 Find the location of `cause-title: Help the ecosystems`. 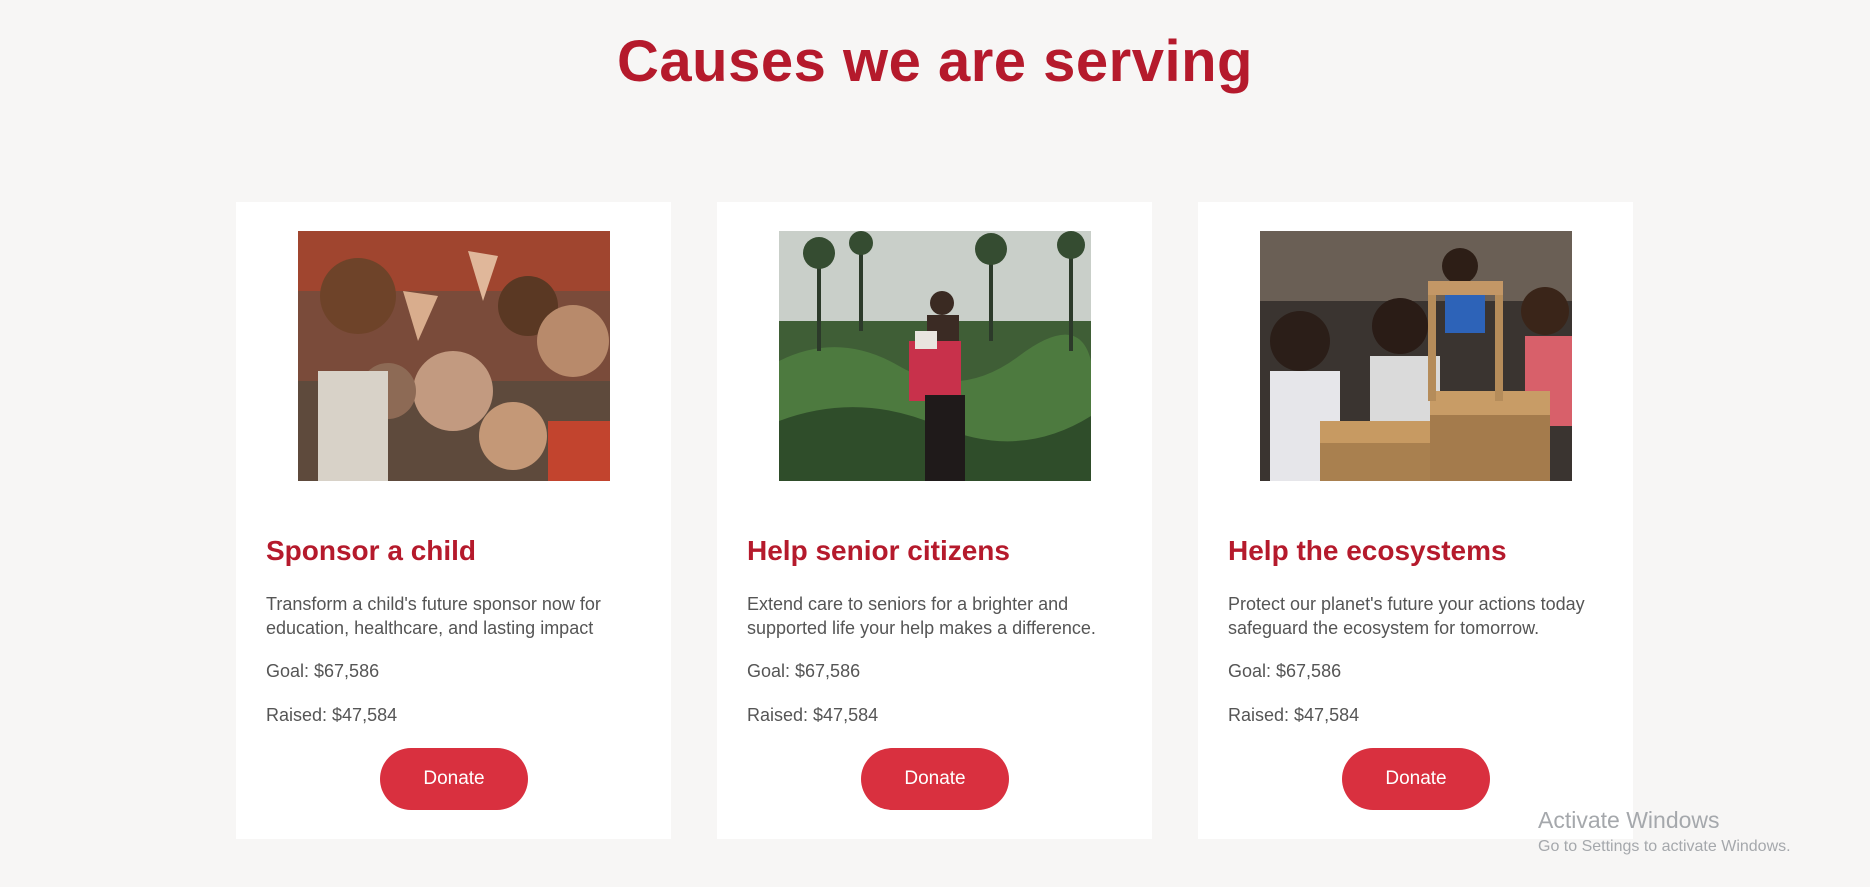

cause-title: Help the ecosystems is located at coordinates (1367, 550).